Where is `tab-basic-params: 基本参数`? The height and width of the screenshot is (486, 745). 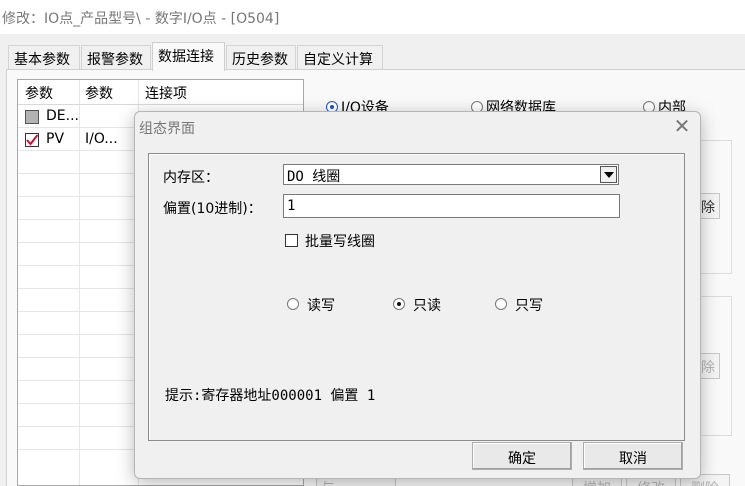 tab-basic-params: 基本参数 is located at coordinates (44, 57).